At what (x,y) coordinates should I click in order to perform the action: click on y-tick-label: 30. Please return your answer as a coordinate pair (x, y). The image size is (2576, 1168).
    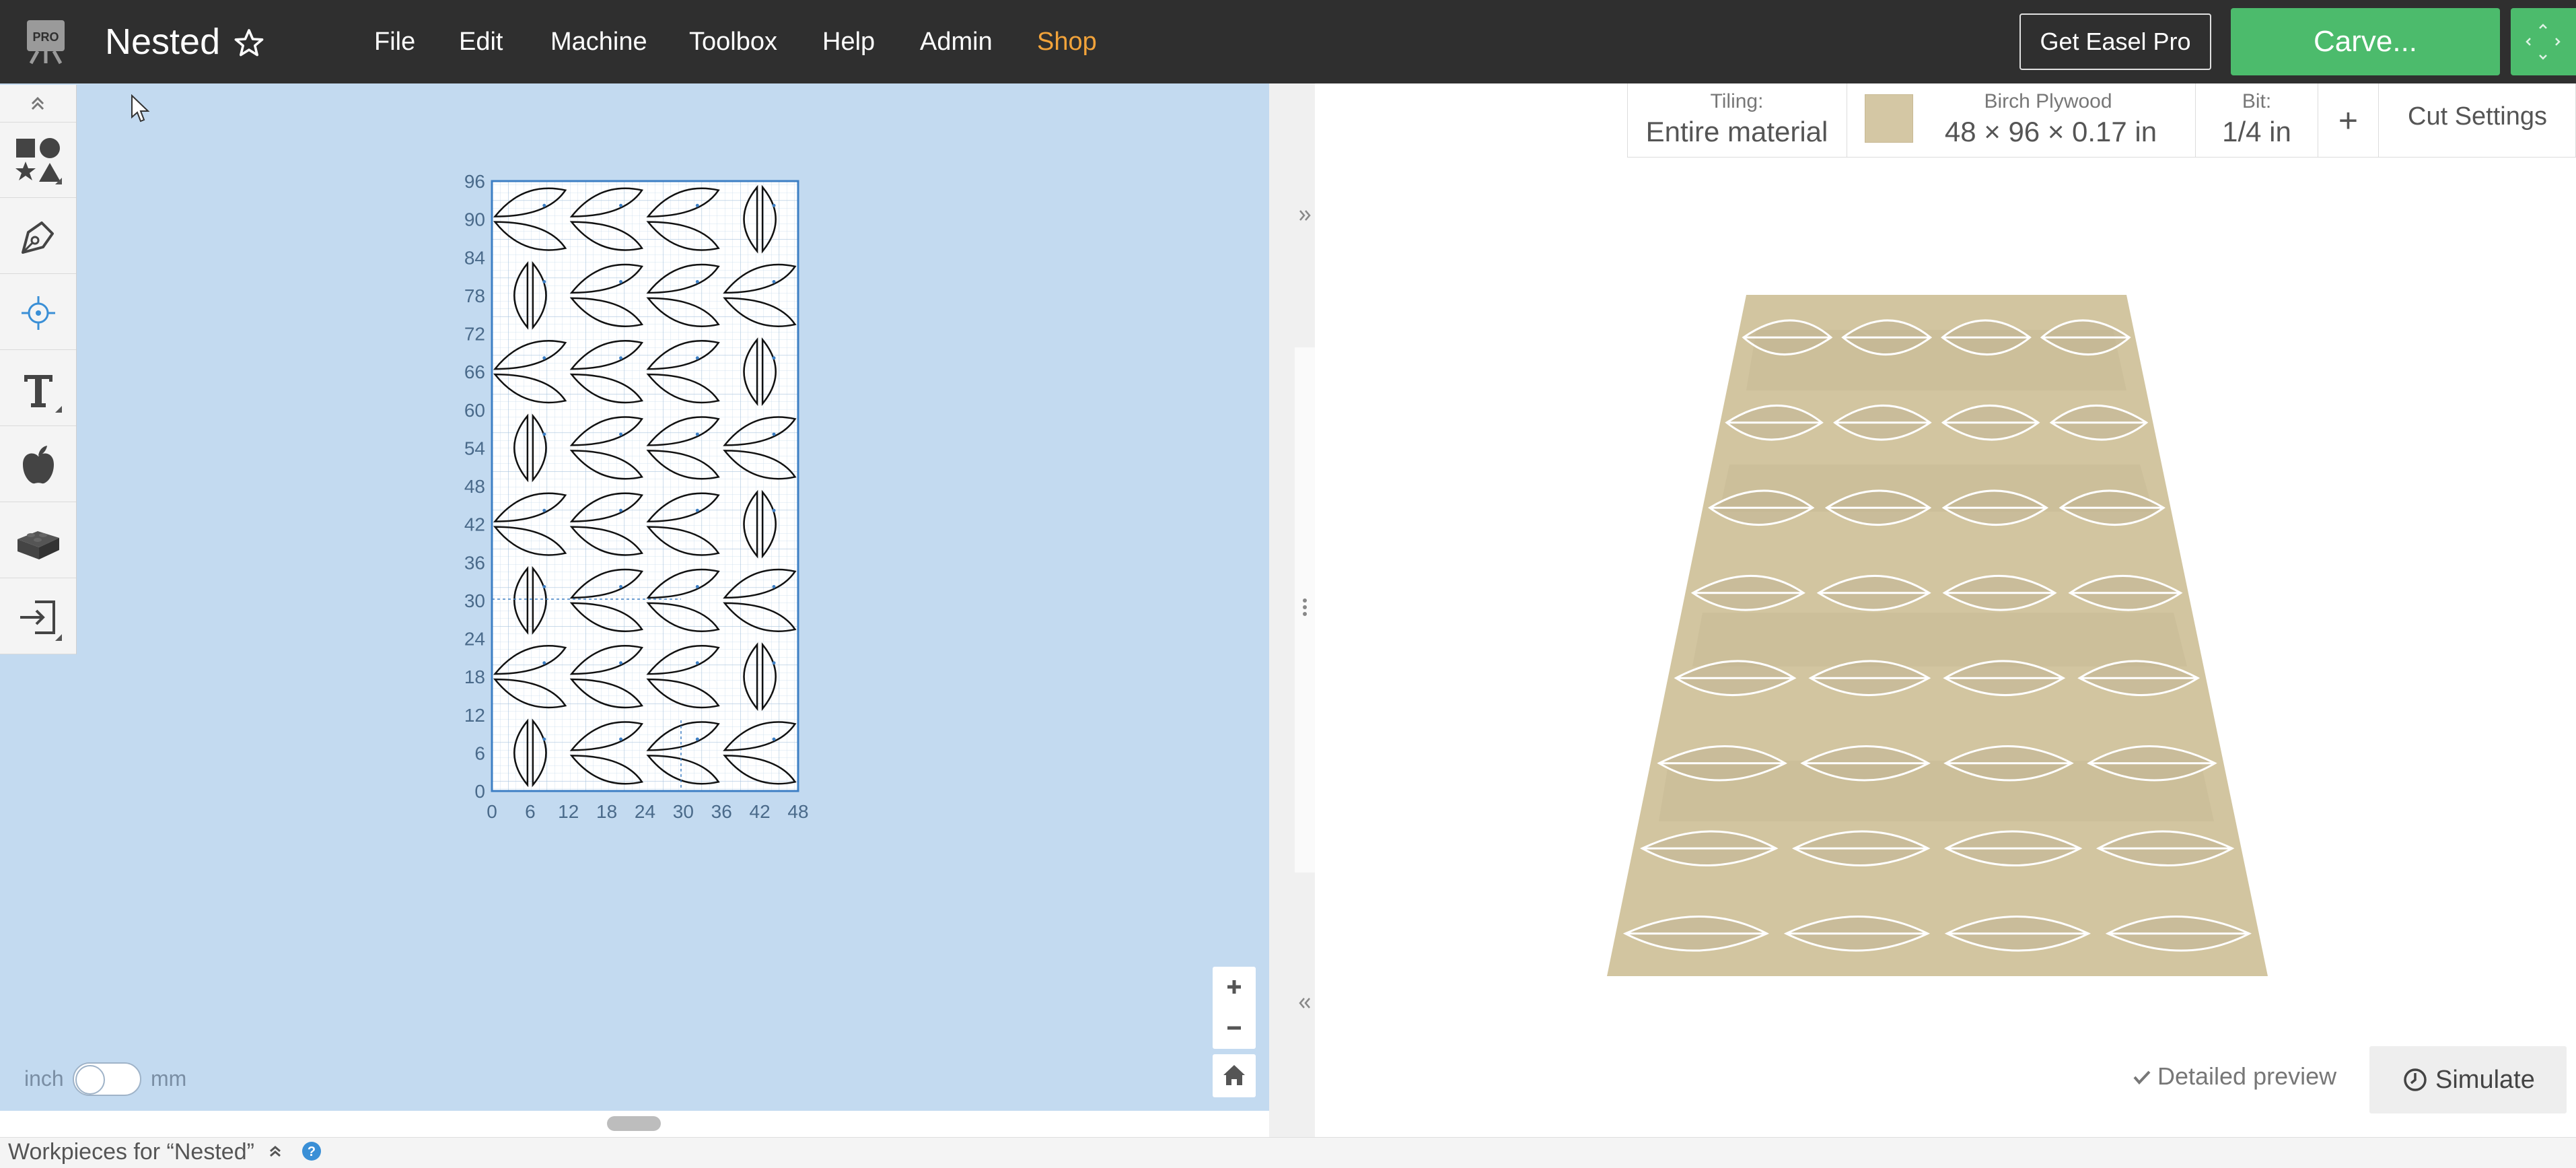
    Looking at the image, I should click on (474, 600).